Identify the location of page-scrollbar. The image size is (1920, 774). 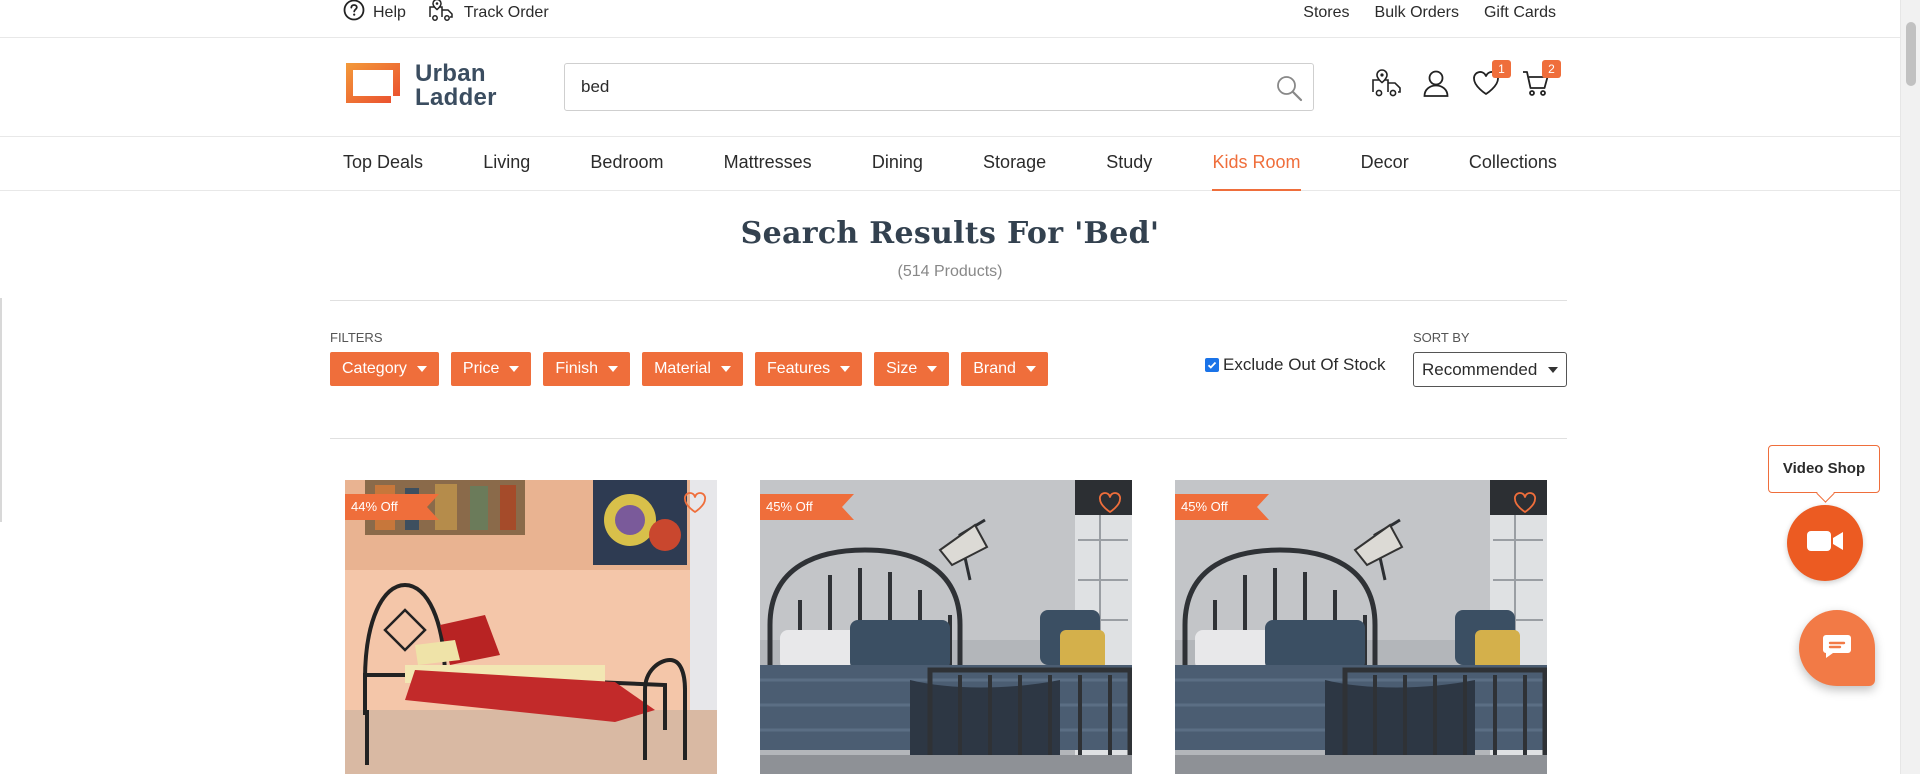
(1910, 387).